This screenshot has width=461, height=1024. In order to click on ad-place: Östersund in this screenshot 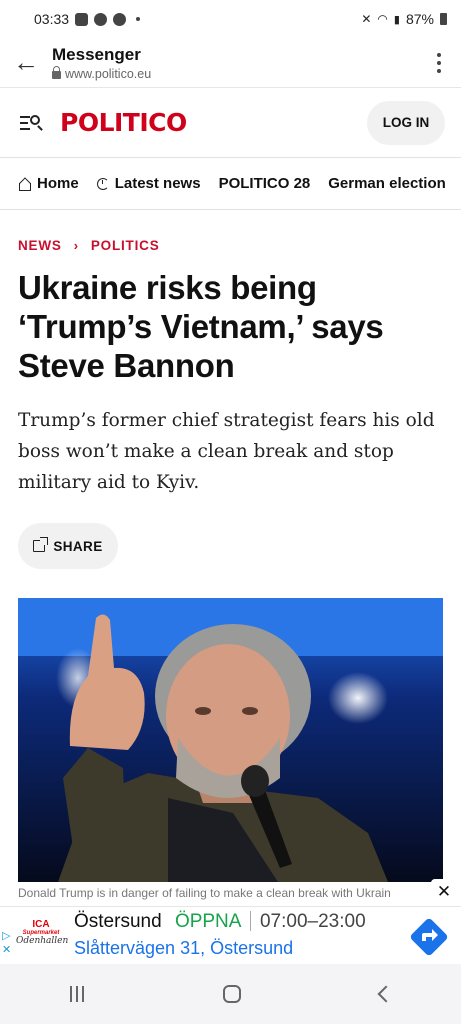, I will do `click(118, 921)`.